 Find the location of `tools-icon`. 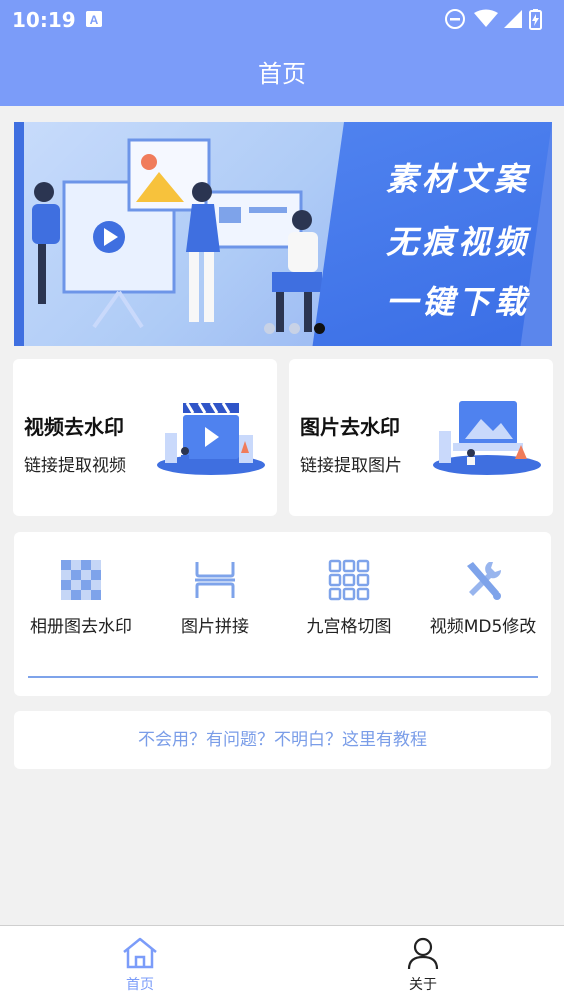

tools-icon is located at coordinates (484, 581).